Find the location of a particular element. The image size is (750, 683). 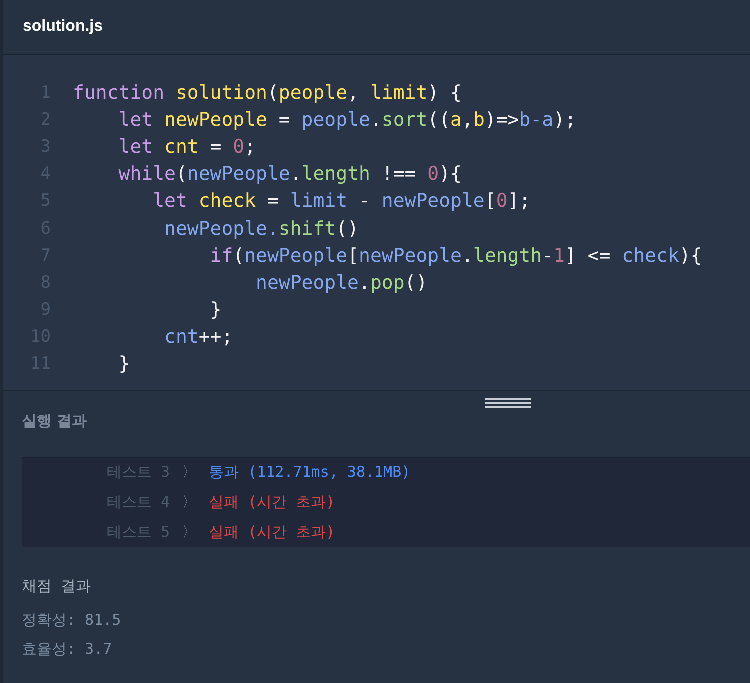

code-line: newPeople.pop() is located at coordinates (341, 283).